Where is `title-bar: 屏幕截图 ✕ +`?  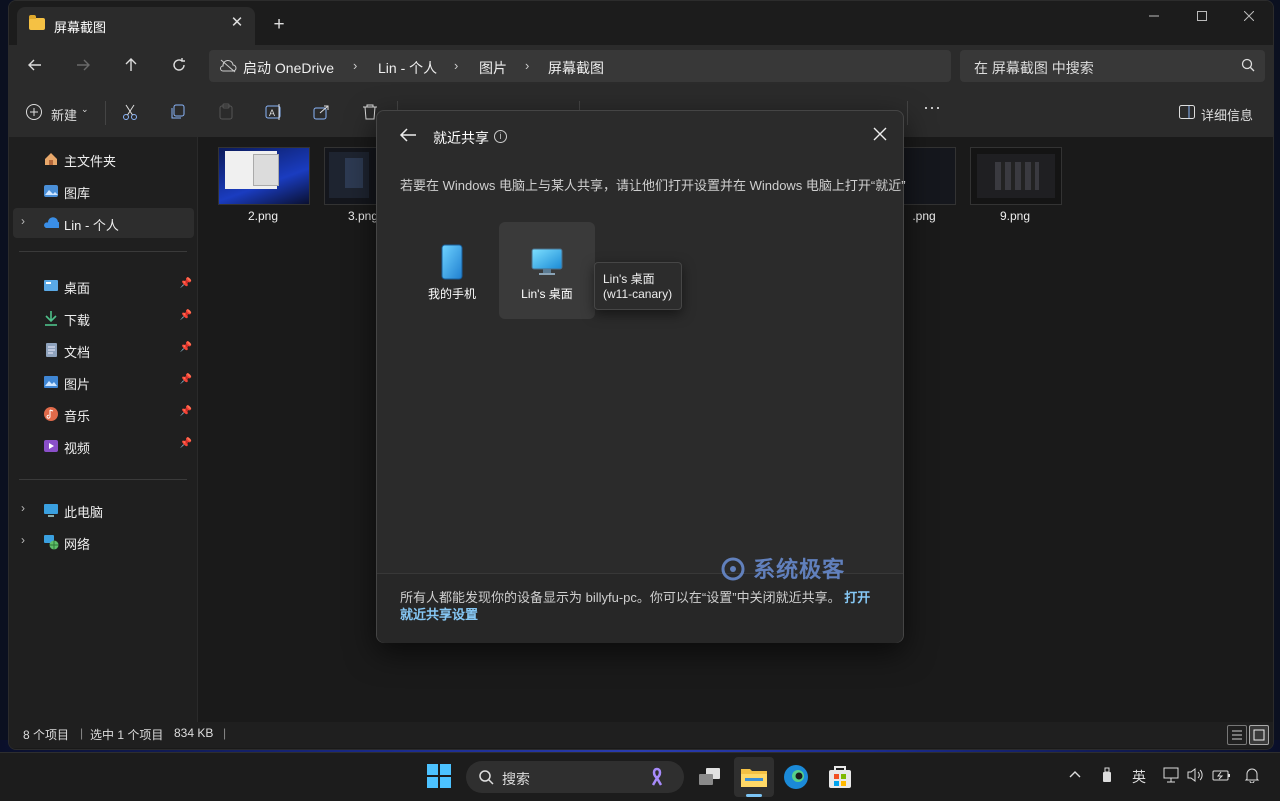
title-bar: 屏幕截图 ✕ + is located at coordinates (641, 23).